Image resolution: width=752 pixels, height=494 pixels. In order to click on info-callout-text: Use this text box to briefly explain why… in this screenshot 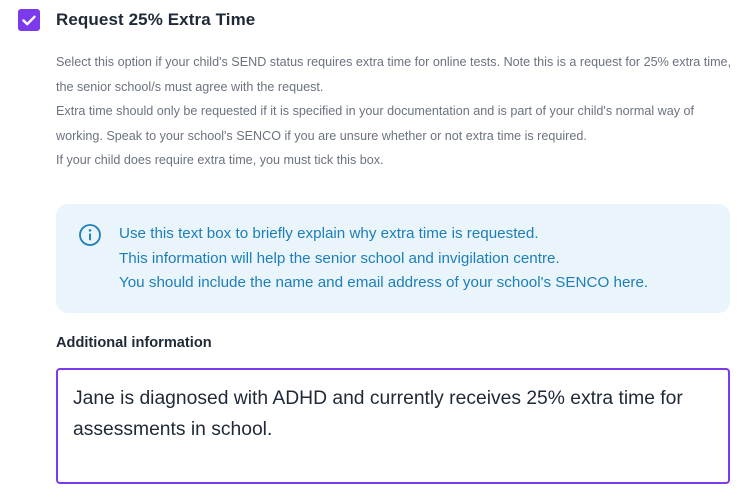, I will do `click(383, 259)`.